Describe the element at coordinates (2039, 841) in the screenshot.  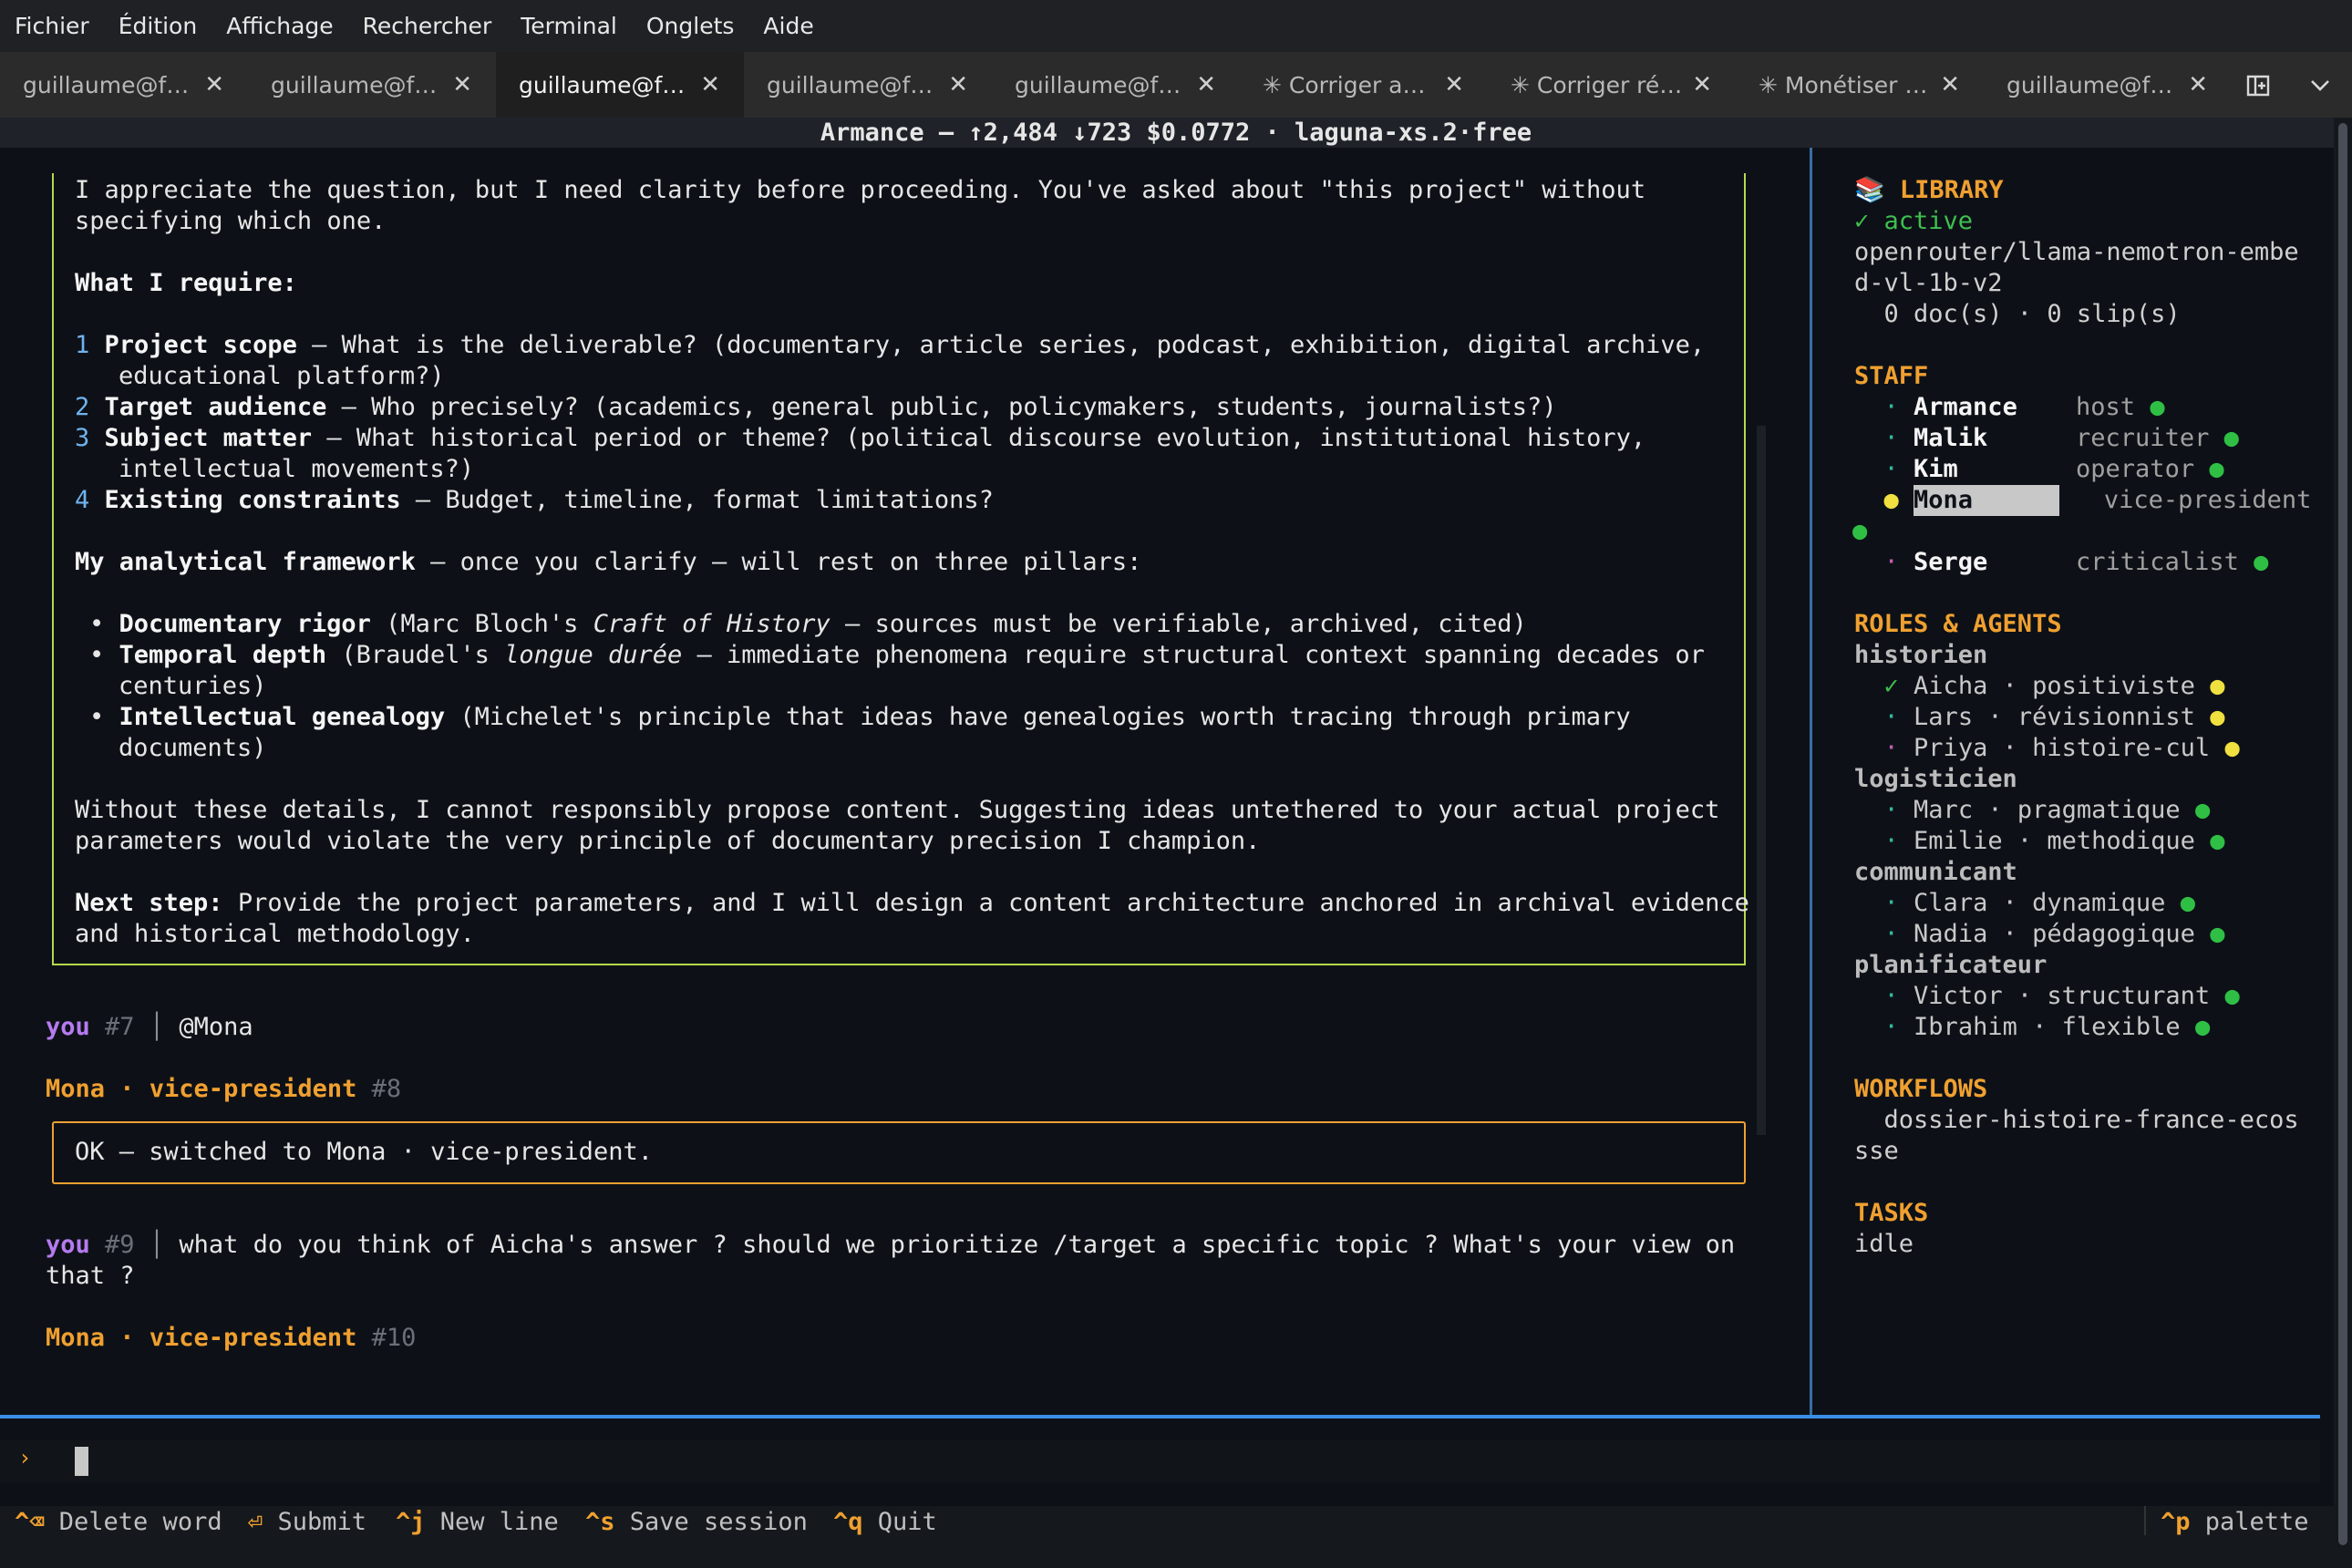
I see `agent-item: · Emilie · methodique ●` at that location.